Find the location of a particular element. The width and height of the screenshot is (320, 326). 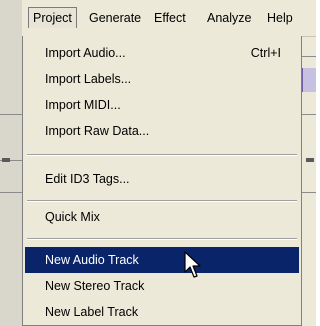

menu-item-new-stereo-track: New Stereo Track is located at coordinates (162, 286).